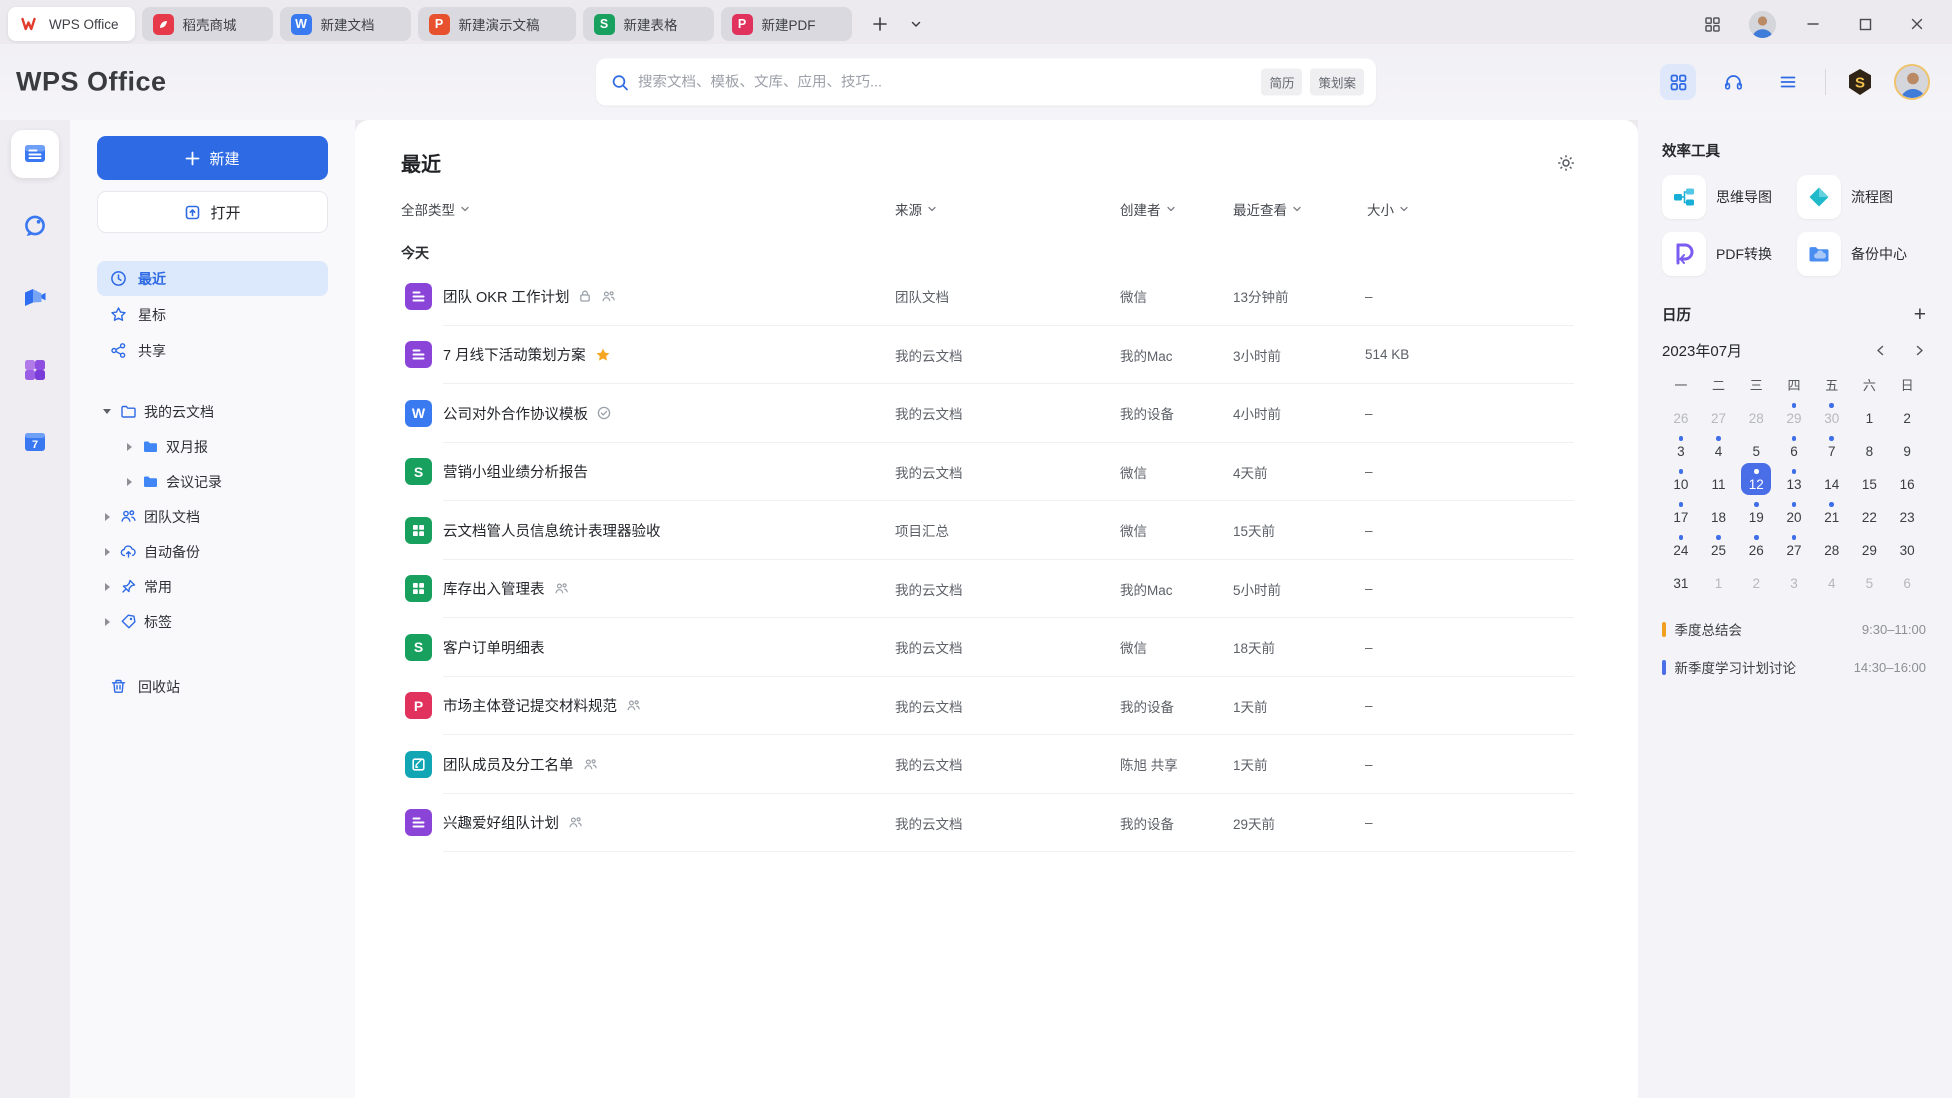 This screenshot has height=1098, width=1952. Describe the element at coordinates (1870, 478) in the screenshot. I see `calendar-day: 15` at that location.